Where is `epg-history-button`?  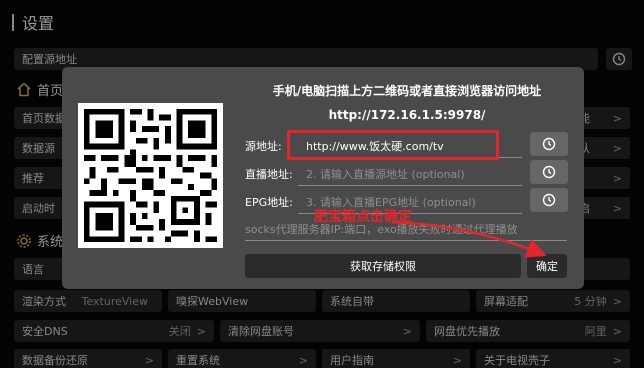
epg-history-button is located at coordinates (549, 200).